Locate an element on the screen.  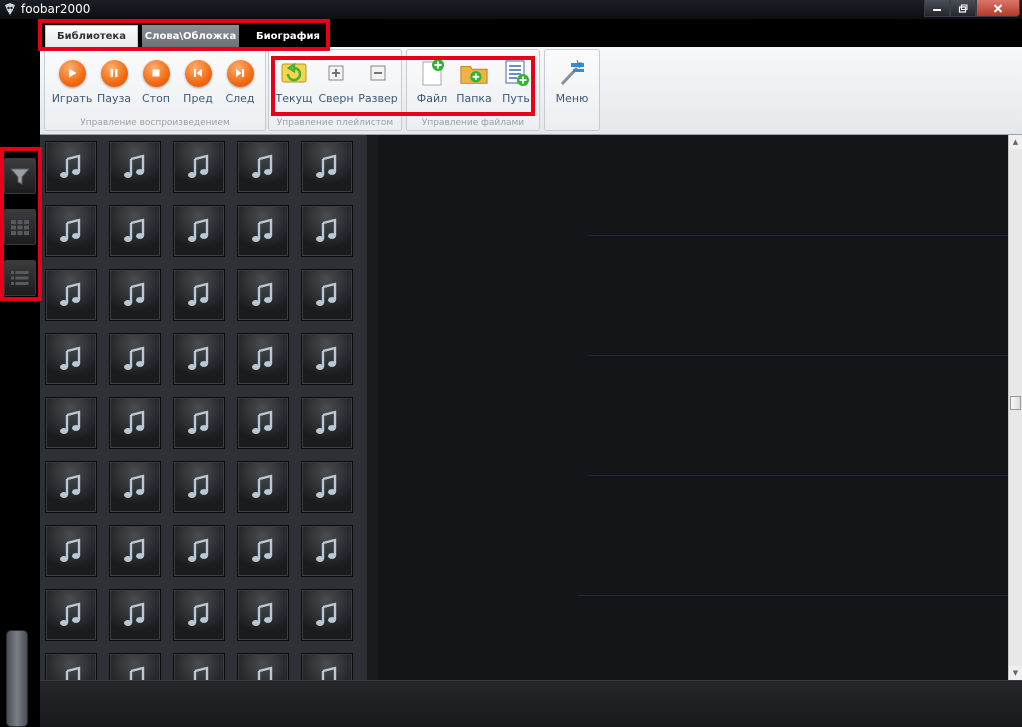
collapse-button: Сверн is located at coordinates (336, 84).